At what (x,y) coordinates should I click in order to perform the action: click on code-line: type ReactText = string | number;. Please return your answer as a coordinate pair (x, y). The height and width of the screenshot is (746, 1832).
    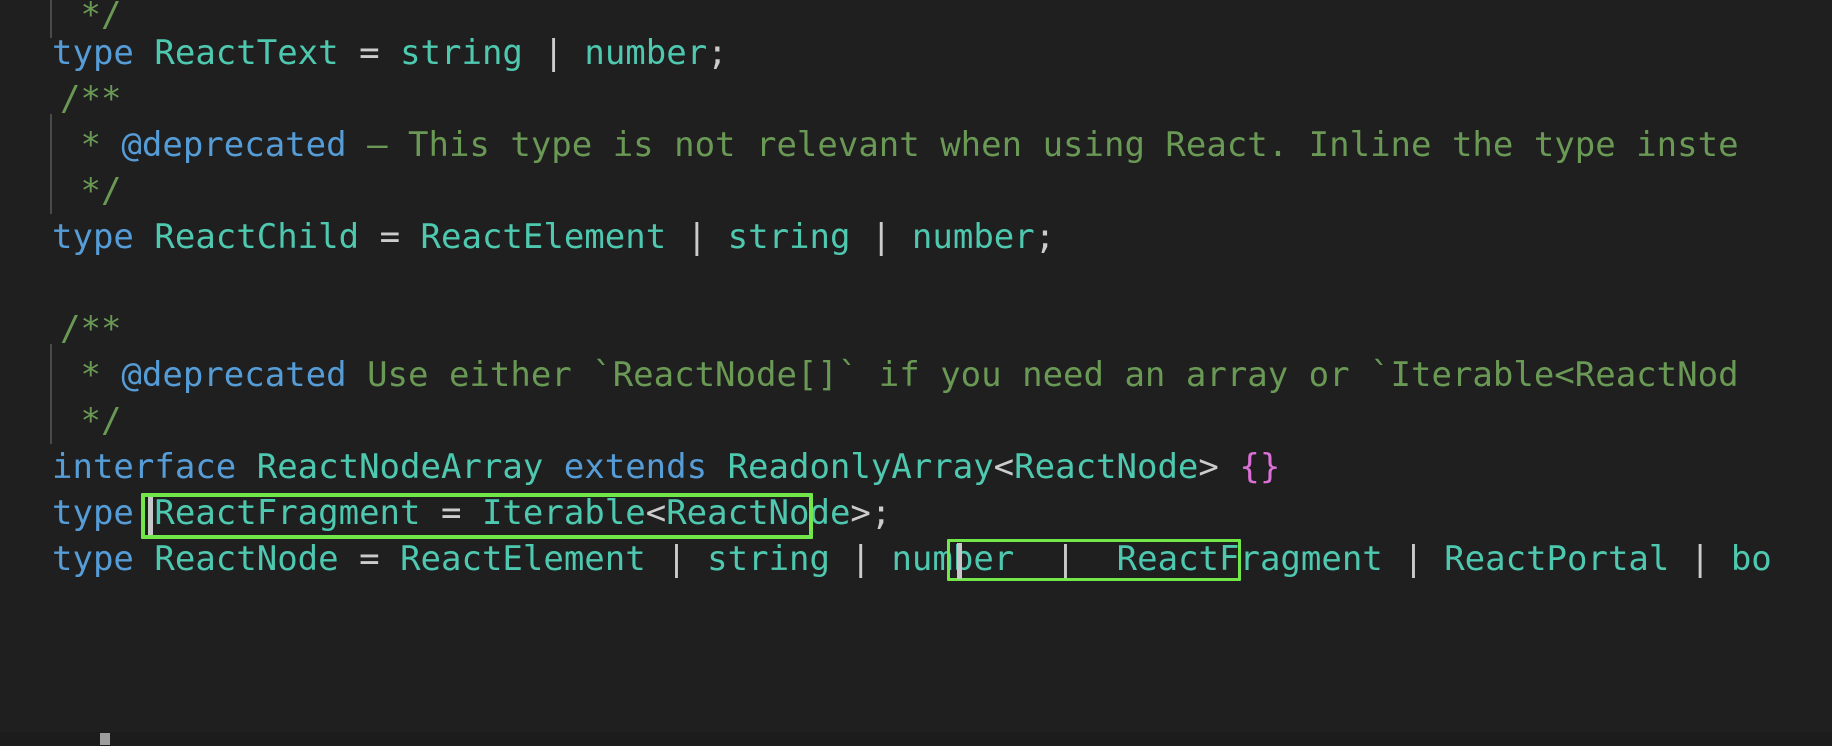
    Looking at the image, I should click on (364, 53).